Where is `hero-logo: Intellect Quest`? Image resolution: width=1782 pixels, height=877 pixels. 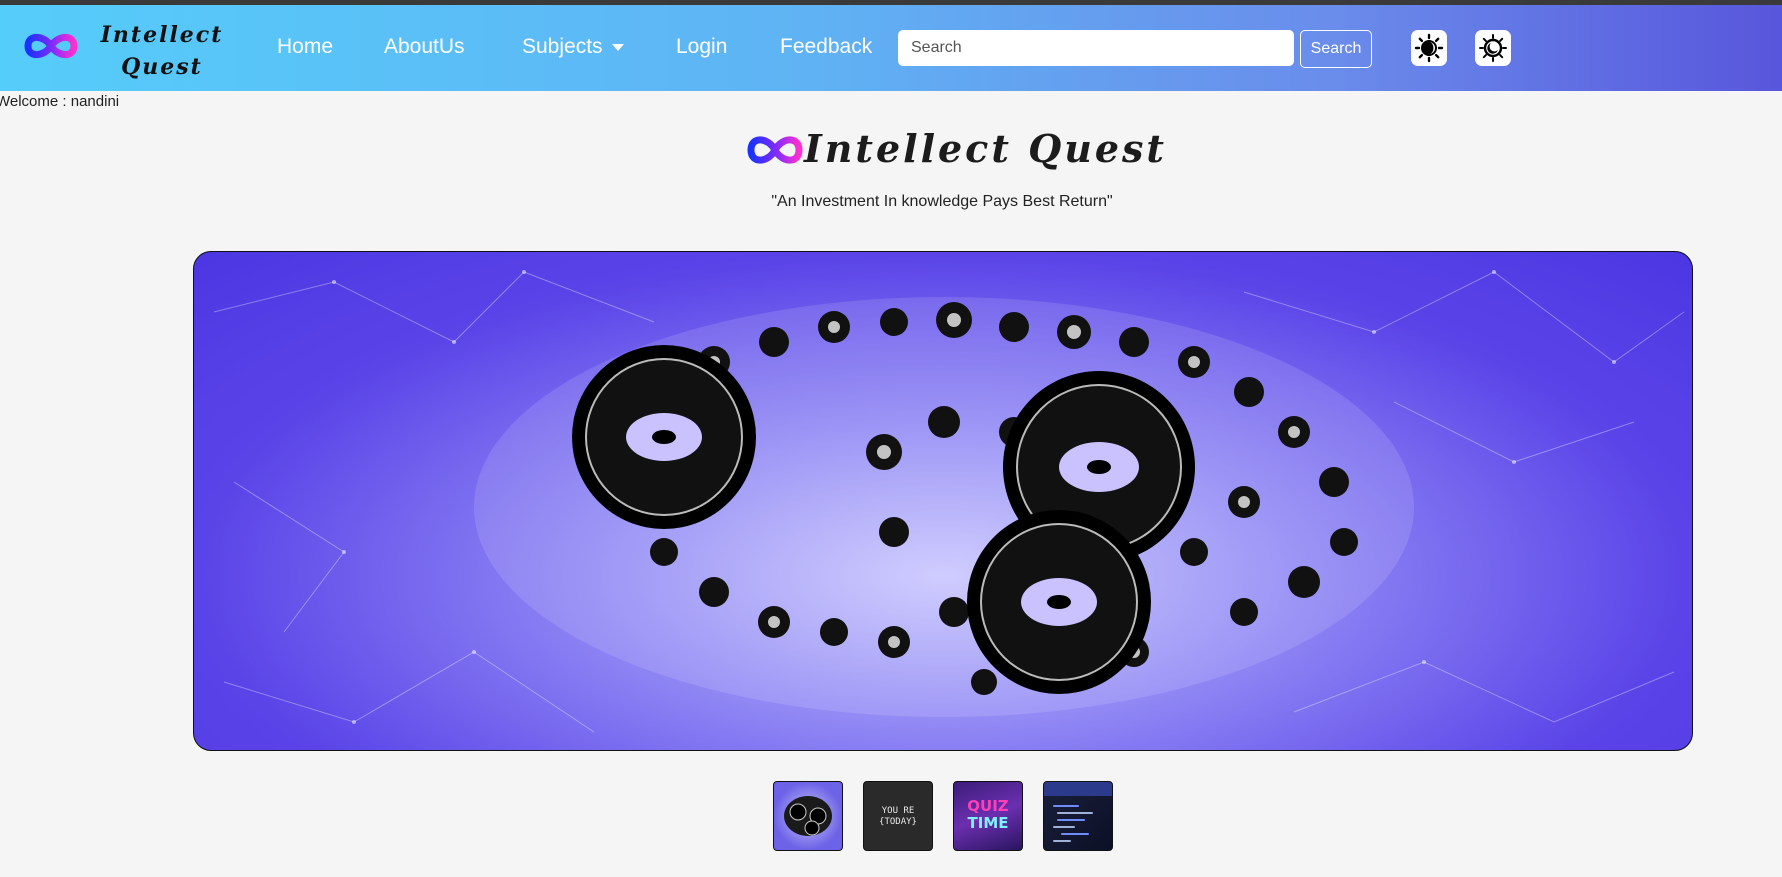 hero-logo: Intellect Quest is located at coordinates (955, 152).